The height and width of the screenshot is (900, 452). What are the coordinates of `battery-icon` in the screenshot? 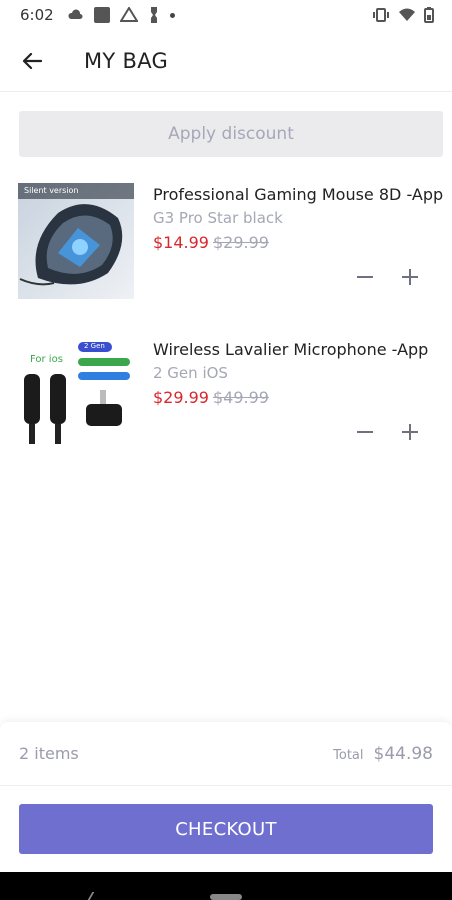 It's located at (429, 15).